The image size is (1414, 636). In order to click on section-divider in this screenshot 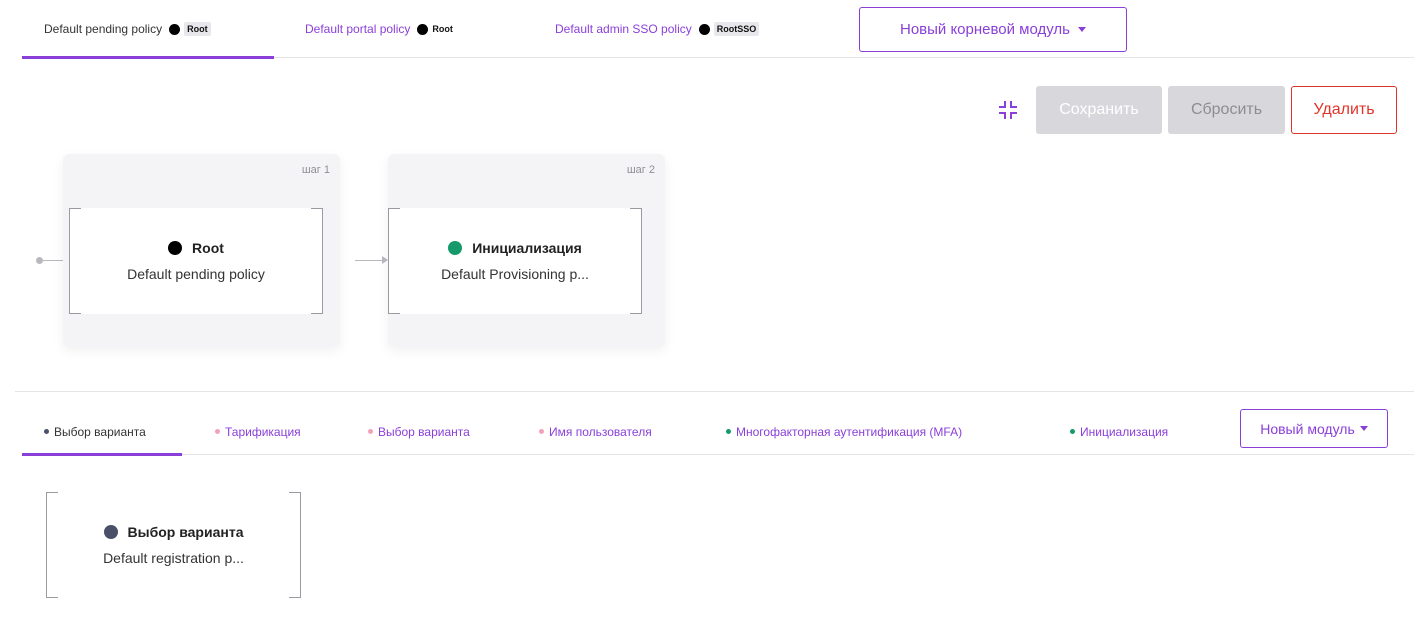, I will do `click(714, 391)`.